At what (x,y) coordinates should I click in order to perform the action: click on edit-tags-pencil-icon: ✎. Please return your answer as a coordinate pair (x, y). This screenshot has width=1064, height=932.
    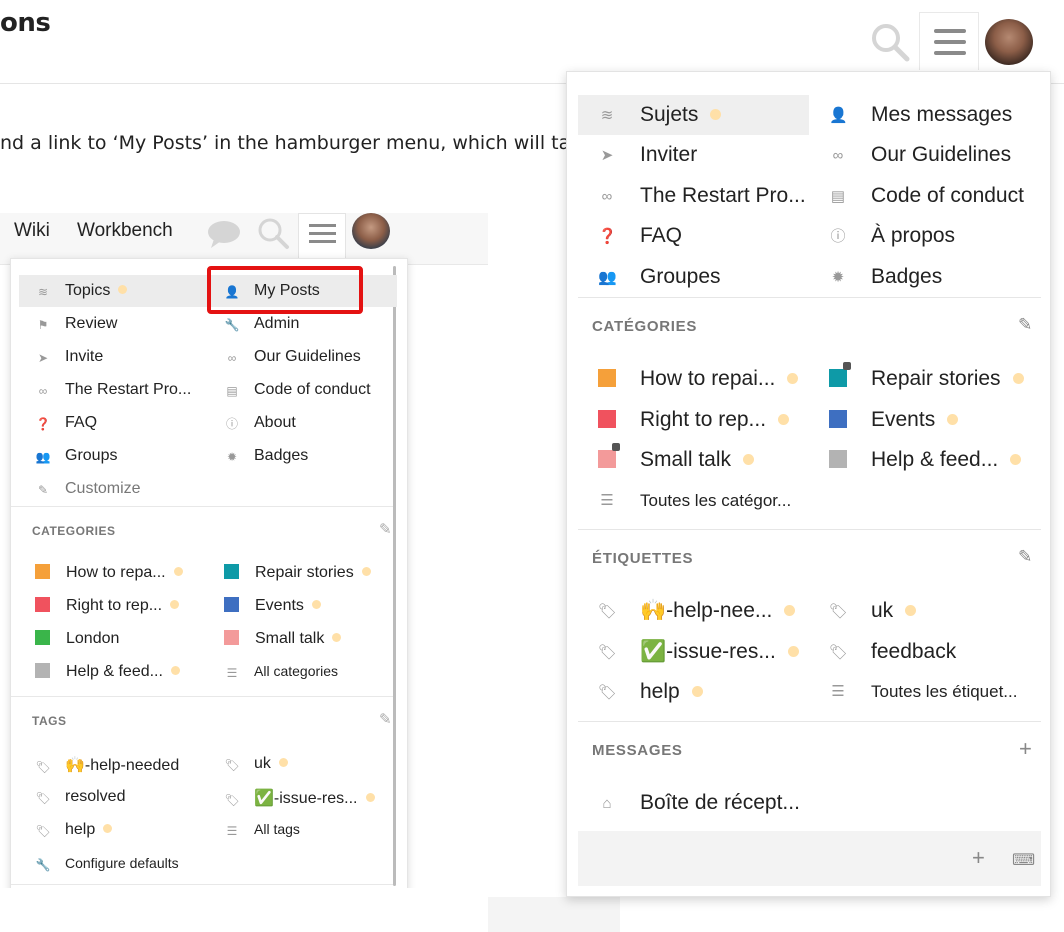
    Looking at the image, I should click on (1025, 557).